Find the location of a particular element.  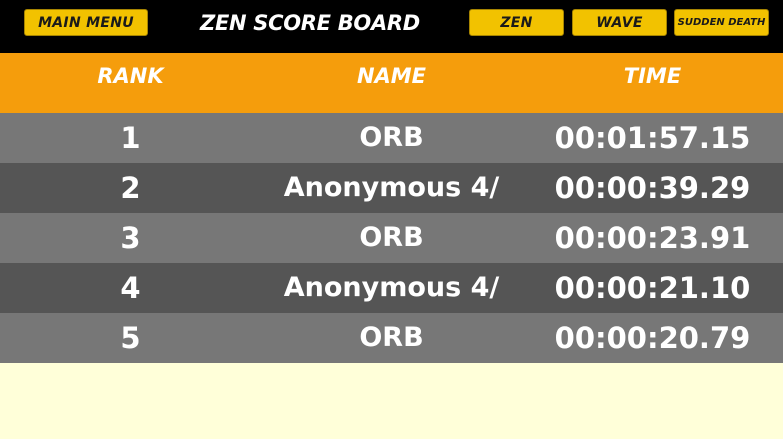

page-title: ZEN SCORE BOARD is located at coordinates (310, 23).